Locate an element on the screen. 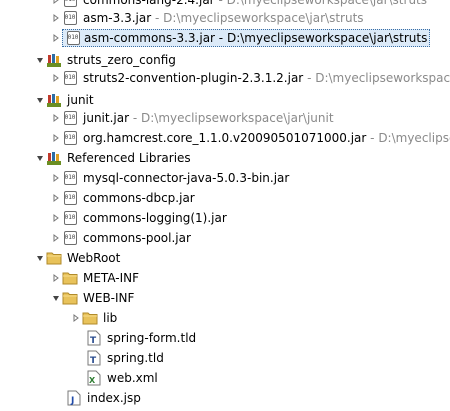 The height and width of the screenshot is (411, 450). tree-item-label: commons-logging(1).jar is located at coordinates (155, 218).